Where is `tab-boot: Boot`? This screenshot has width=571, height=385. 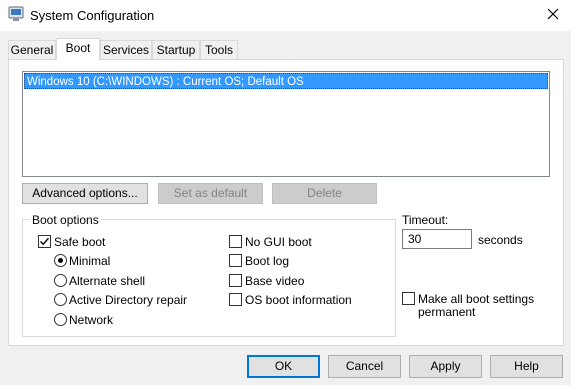 tab-boot: Boot is located at coordinates (78, 49).